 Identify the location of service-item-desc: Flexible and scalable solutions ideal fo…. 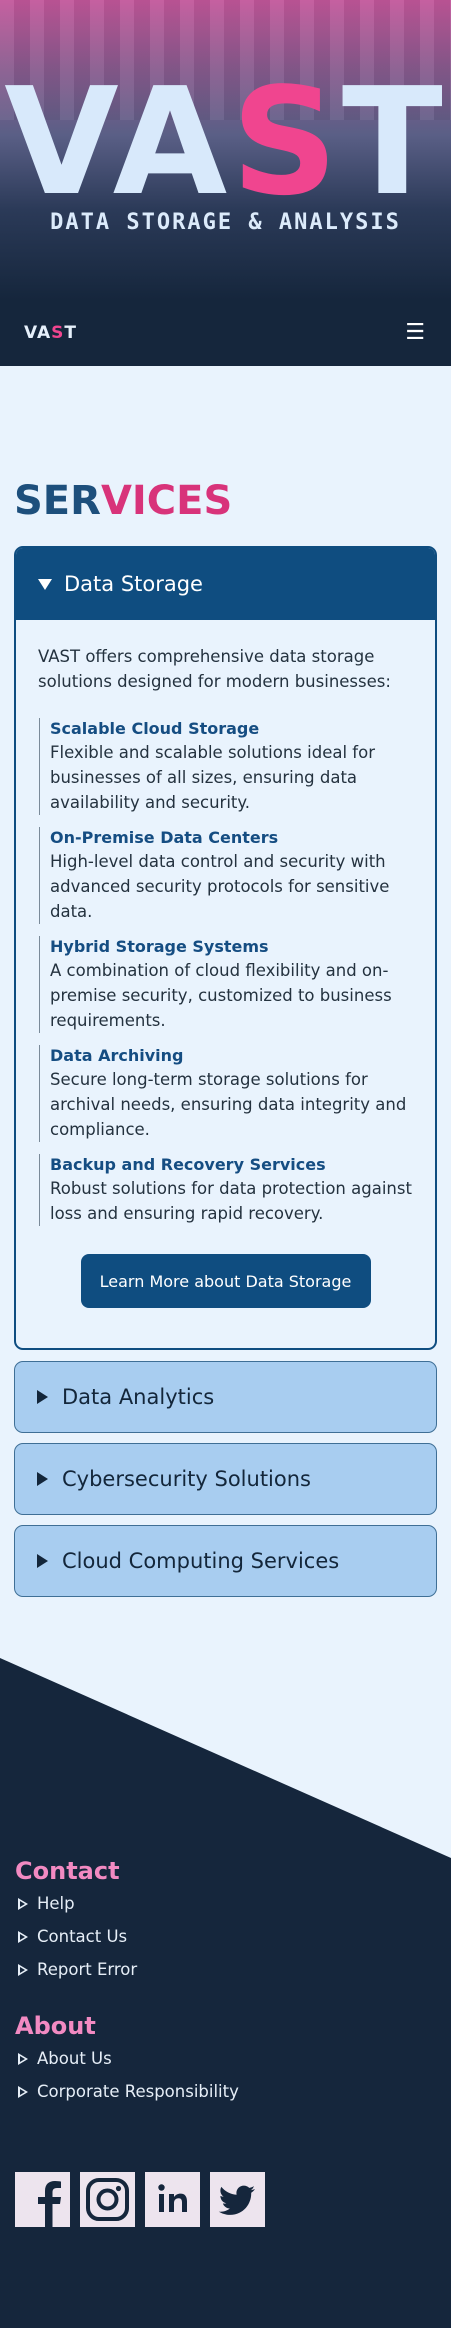
(212, 777).